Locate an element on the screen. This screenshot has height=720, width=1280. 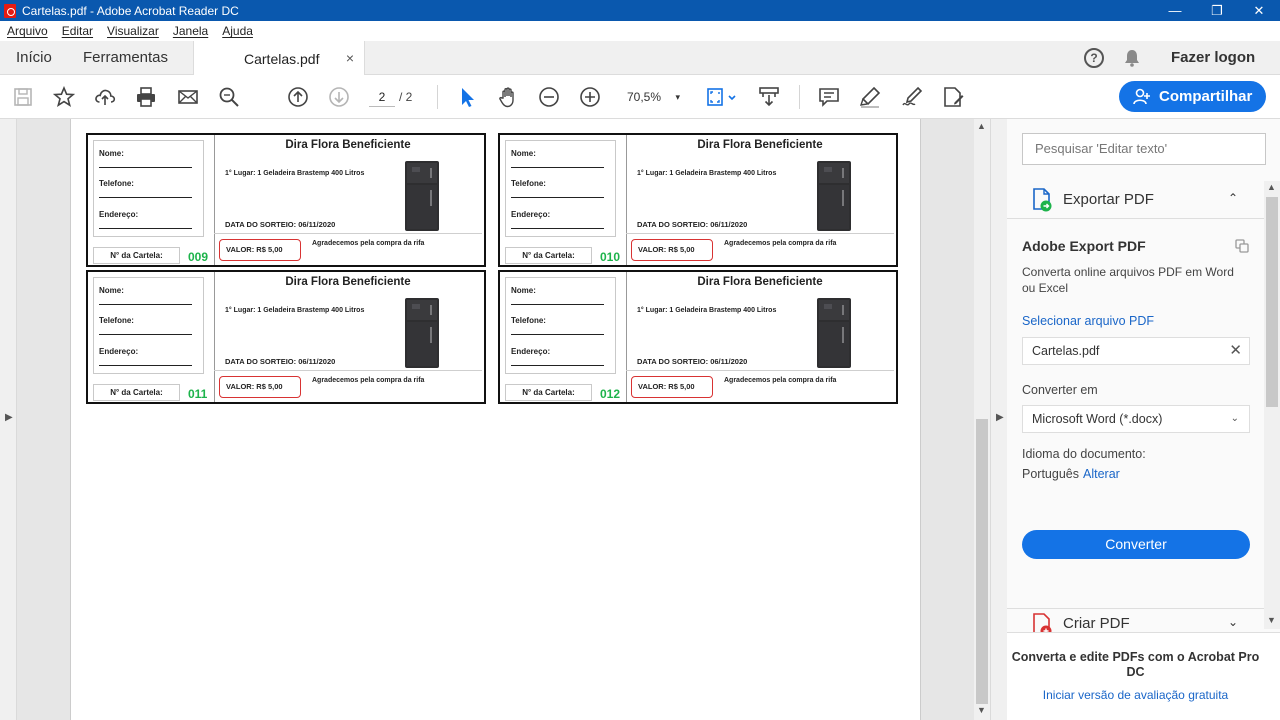
help-icon: ? is located at coordinates (1094, 58).